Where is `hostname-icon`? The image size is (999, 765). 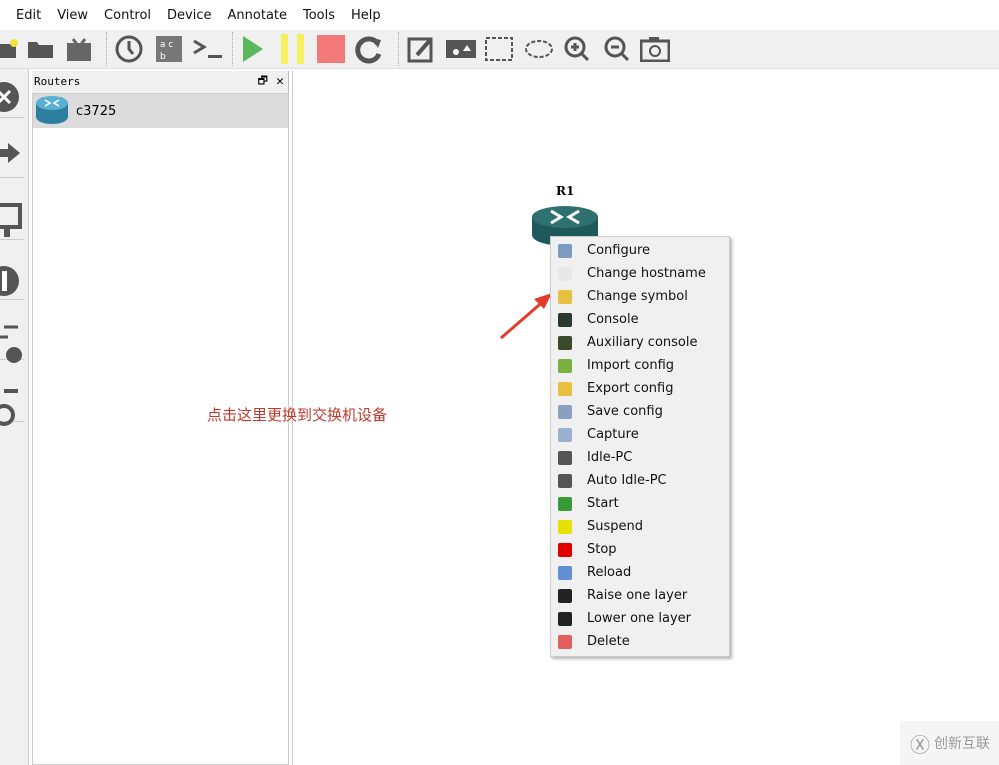
hostname-icon is located at coordinates (565, 273).